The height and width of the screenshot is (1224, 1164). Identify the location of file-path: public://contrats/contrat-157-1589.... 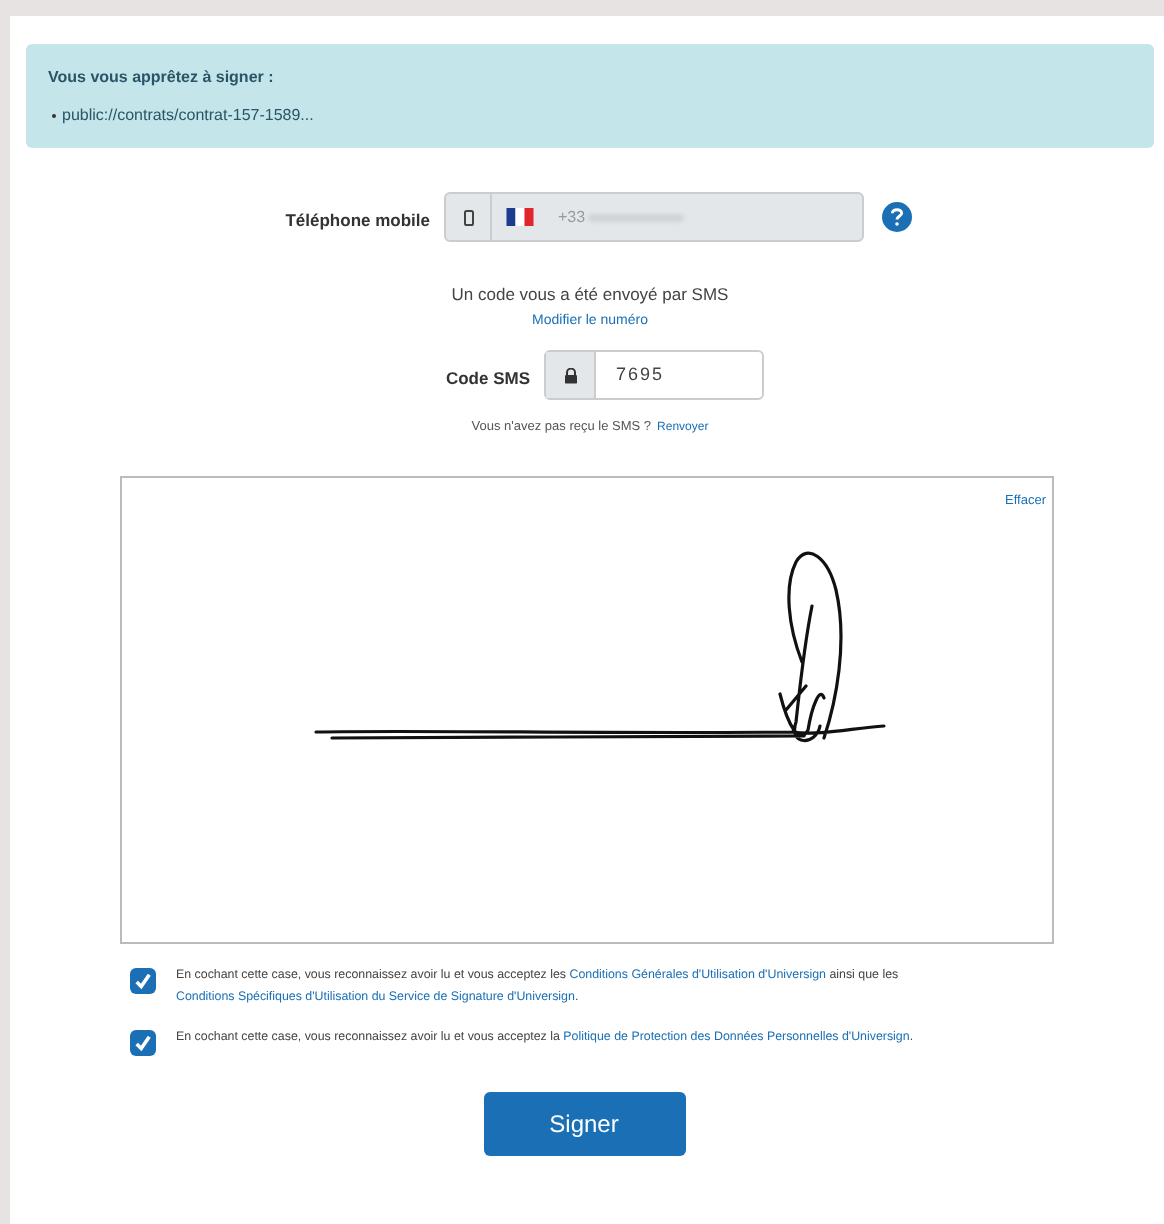
(188, 116).